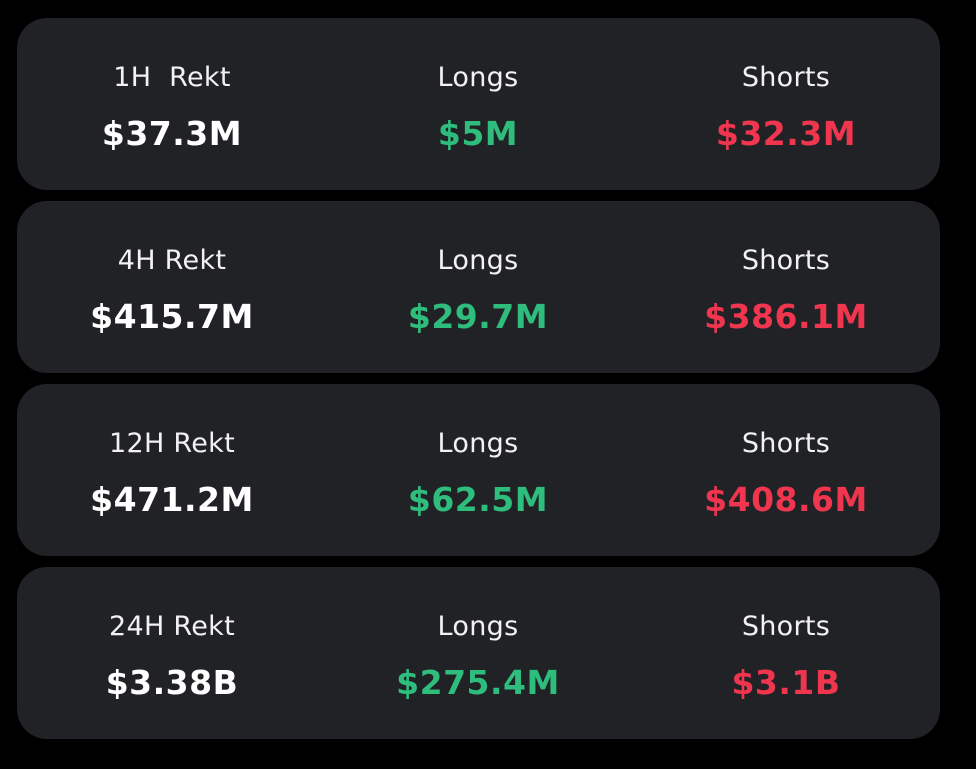 Image resolution: width=976 pixels, height=769 pixels. What do you see at coordinates (786, 653) in the screenshot?
I see `shorts-column: Shorts $3.1B` at bounding box center [786, 653].